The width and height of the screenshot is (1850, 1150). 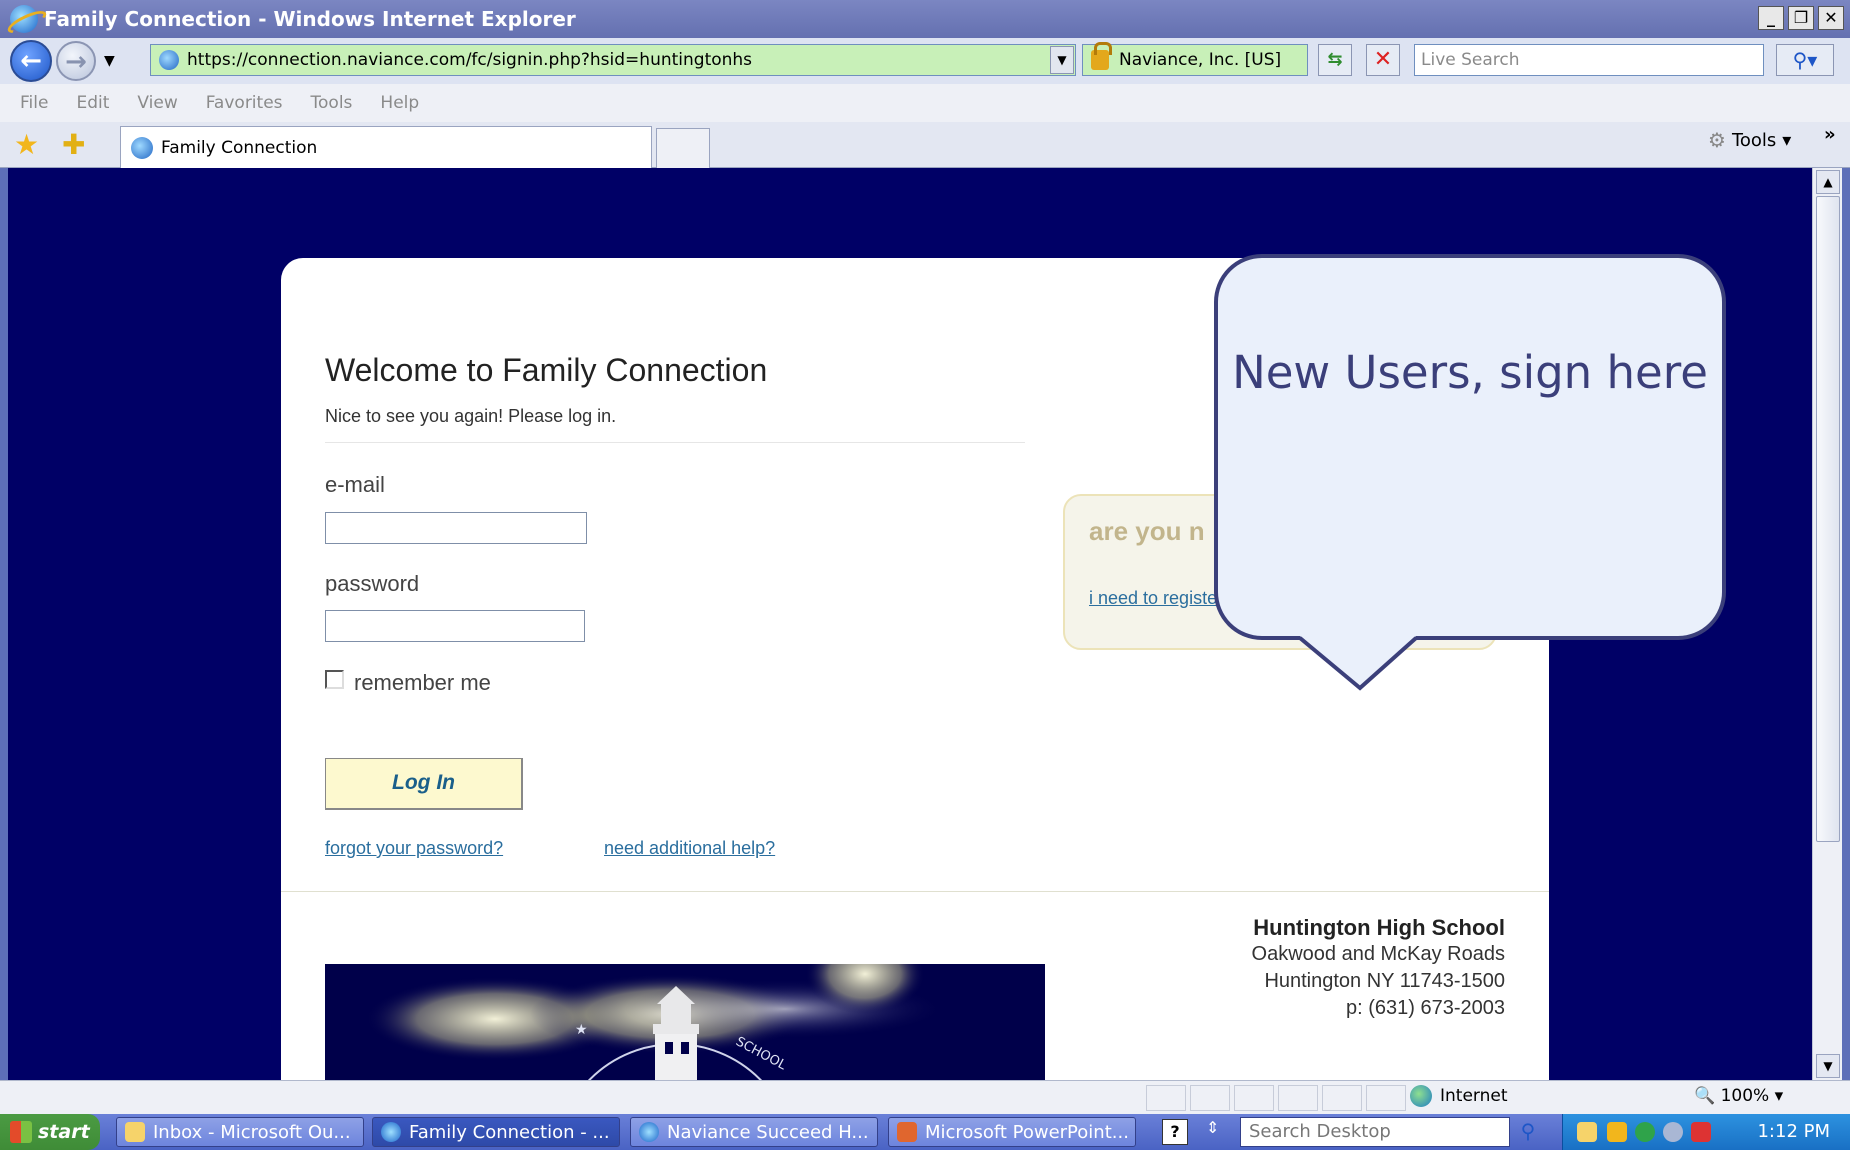 What do you see at coordinates (1212, 1127) in the screenshot?
I see `desktop-toolbar-icon: ⇕` at bounding box center [1212, 1127].